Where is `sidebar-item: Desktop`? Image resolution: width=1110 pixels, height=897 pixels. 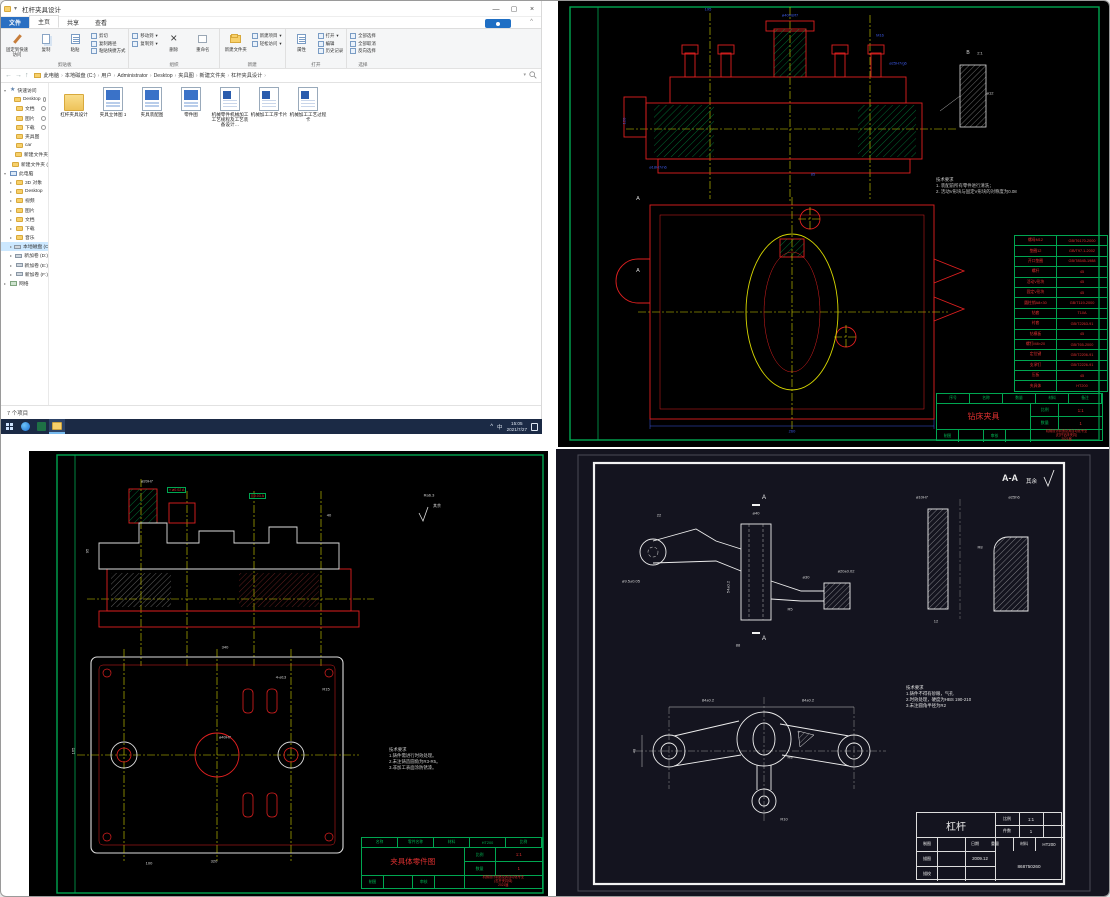
sidebar-item: Desktop is located at coordinates (24, 99).